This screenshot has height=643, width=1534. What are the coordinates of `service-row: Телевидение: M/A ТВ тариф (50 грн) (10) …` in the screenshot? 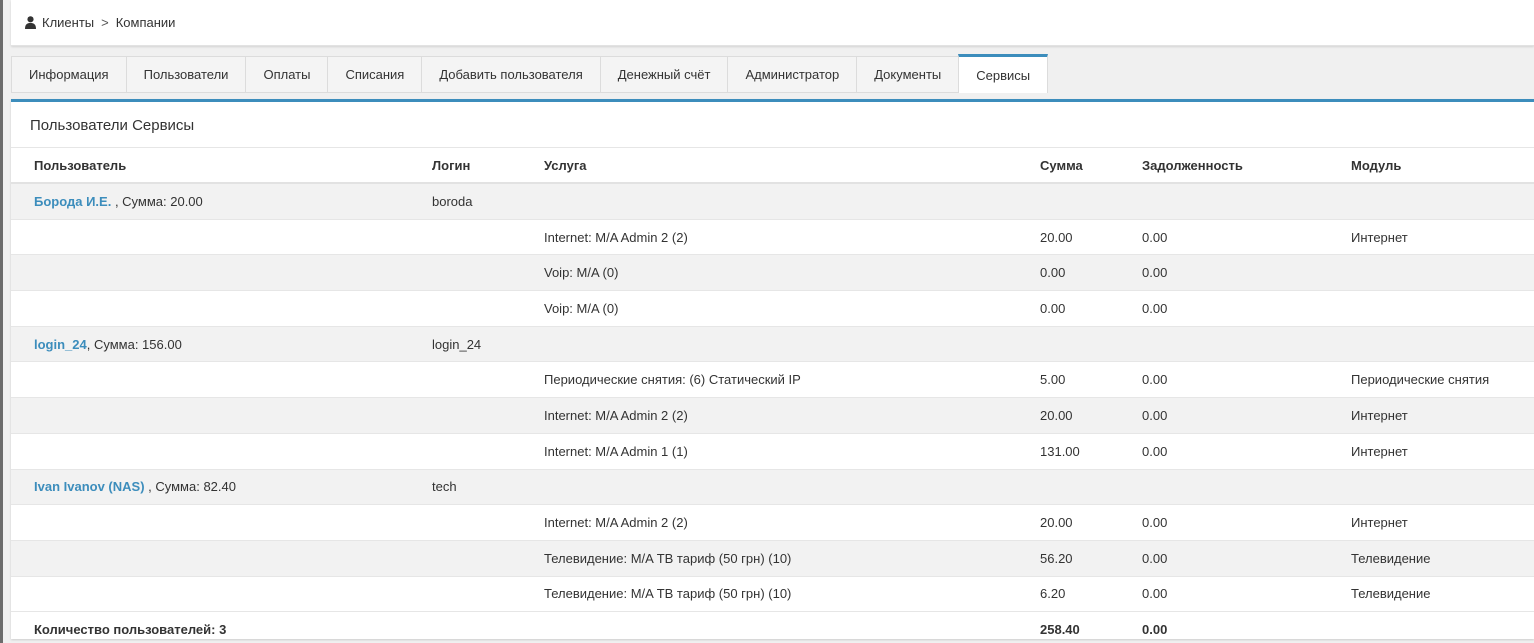 It's located at (772, 593).